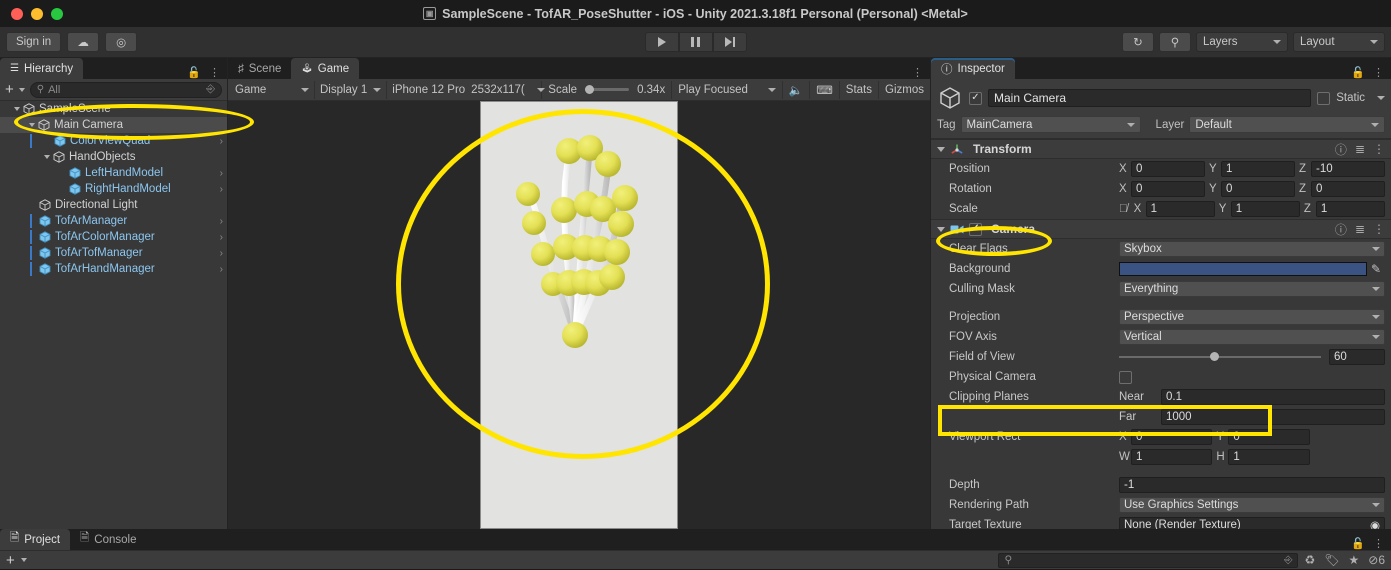 This screenshot has width=1391, height=570. I want to click on gameobject-name-input: Main Camera, so click(1150, 98).